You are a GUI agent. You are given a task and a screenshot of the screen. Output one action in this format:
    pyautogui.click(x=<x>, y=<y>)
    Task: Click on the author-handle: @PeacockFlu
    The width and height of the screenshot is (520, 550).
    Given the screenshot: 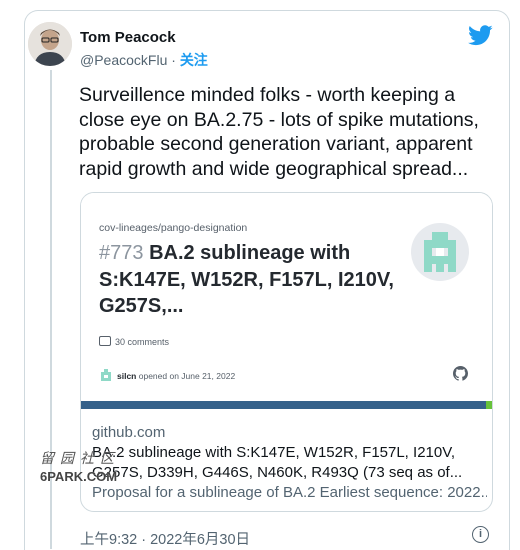 What is the action you would take?
    pyautogui.click(x=123, y=60)
    